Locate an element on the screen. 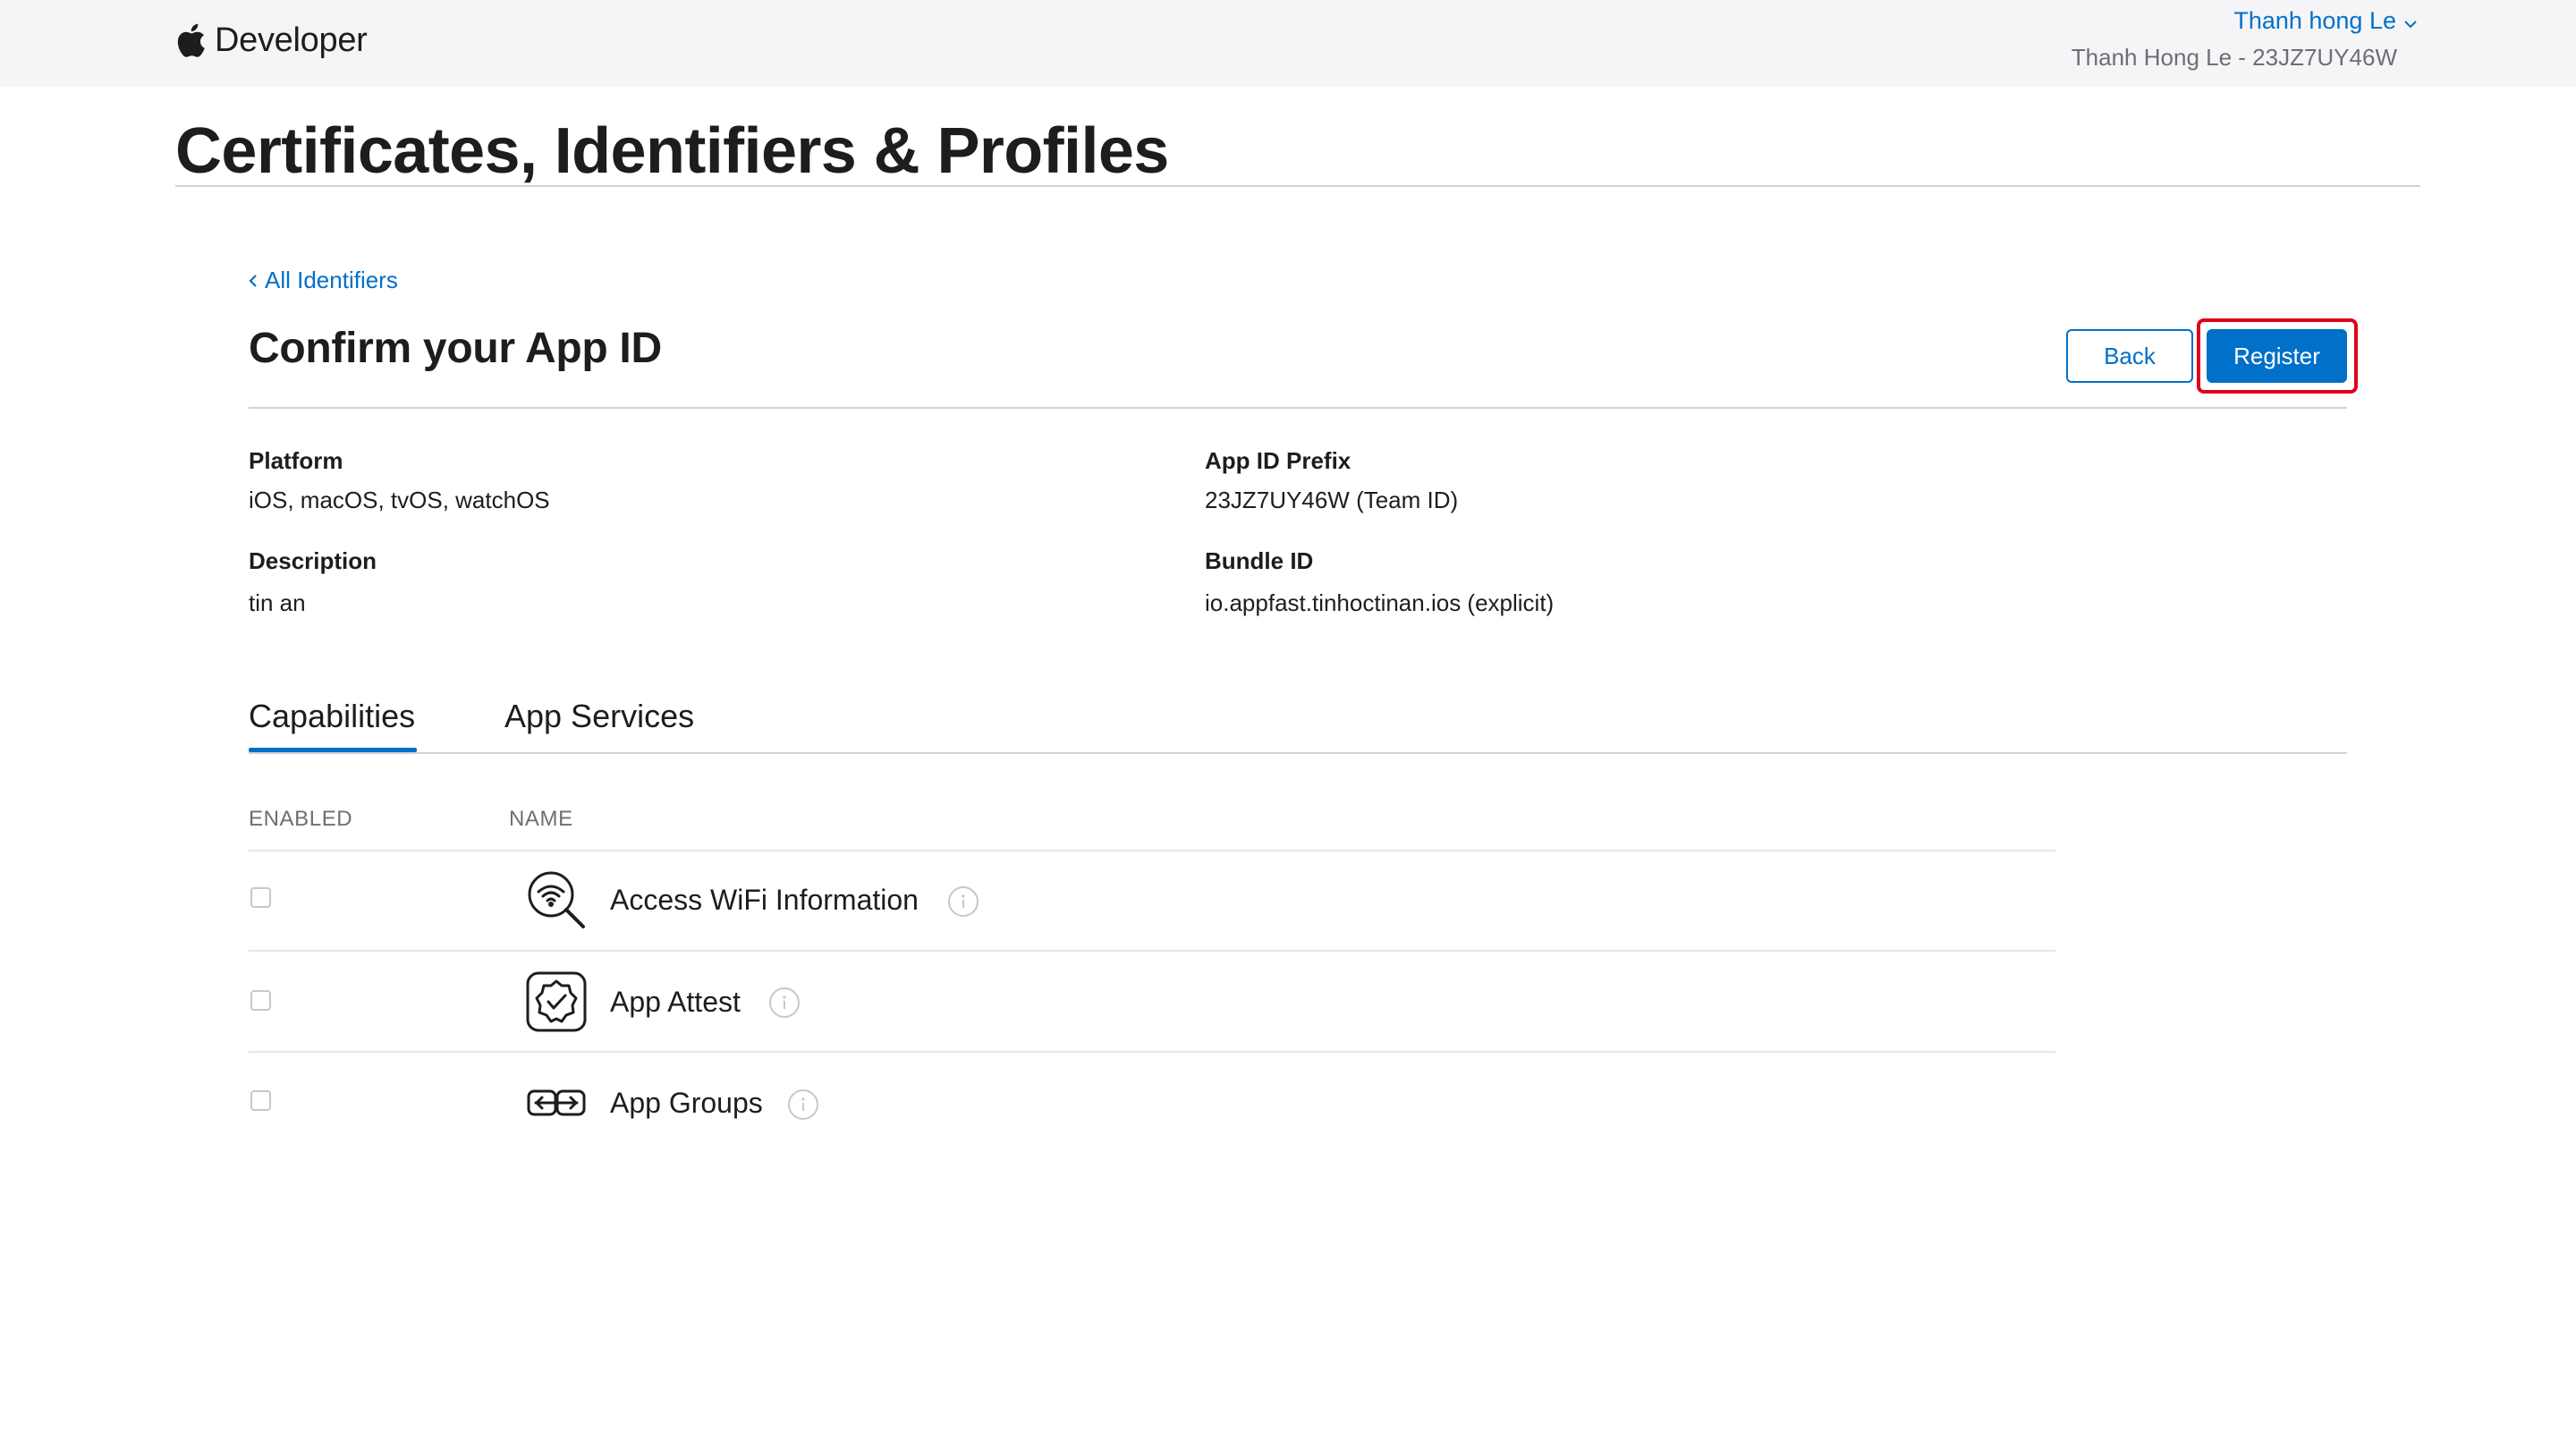 Image resolution: width=2576 pixels, height=1440 pixels. app-id-prefix-value: 23JZ7UY46W (Team ID) is located at coordinates (1332, 500).